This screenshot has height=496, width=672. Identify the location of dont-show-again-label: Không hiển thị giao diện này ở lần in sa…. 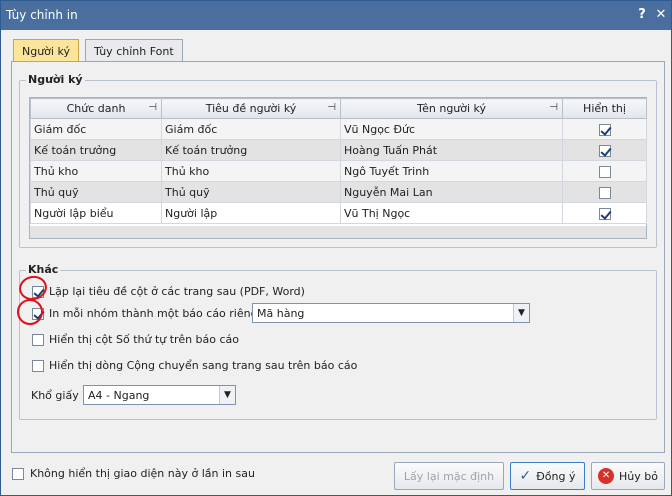
(142, 473).